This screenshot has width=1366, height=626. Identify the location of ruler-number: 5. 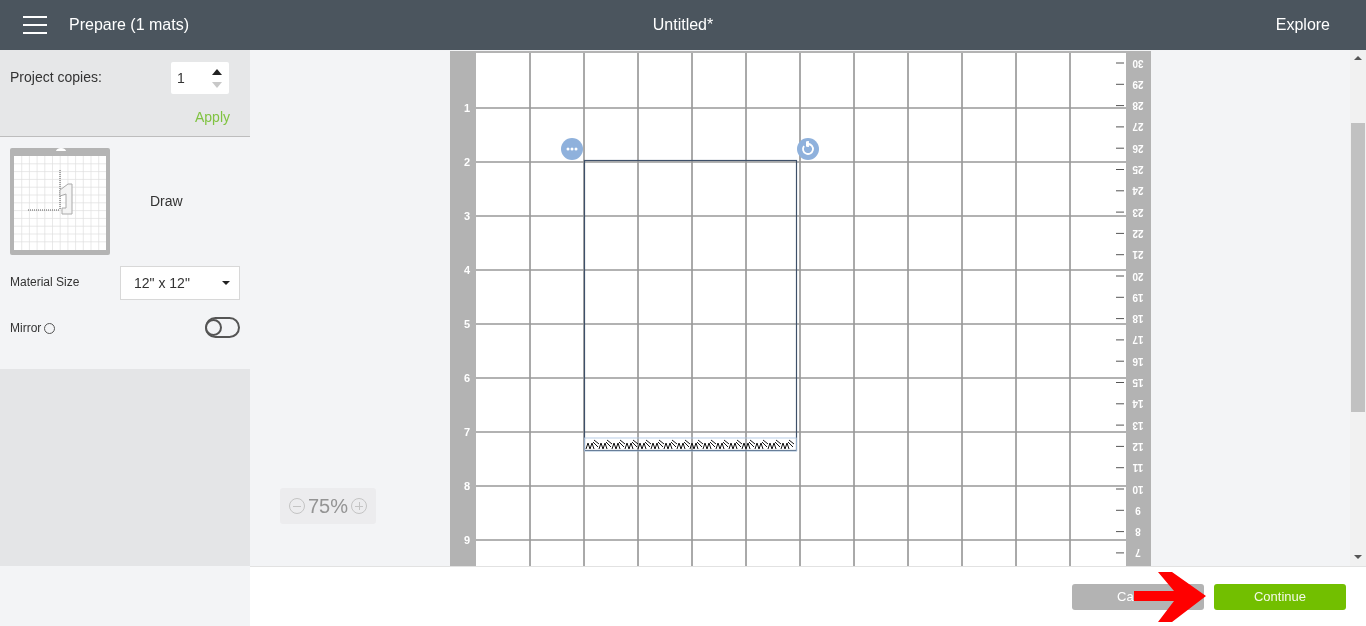
(466, 324).